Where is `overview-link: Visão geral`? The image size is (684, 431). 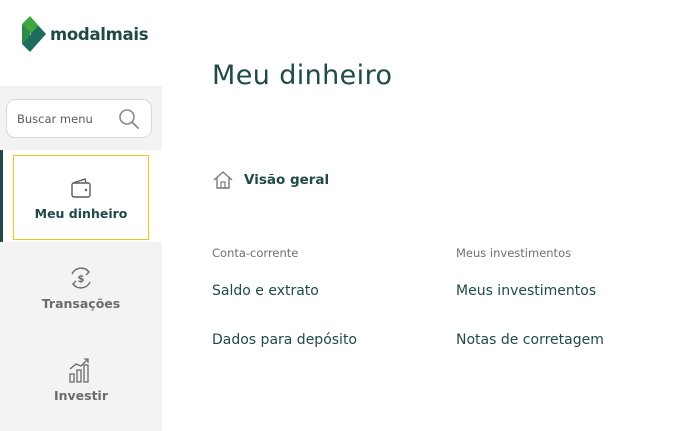
overview-link: Visão geral is located at coordinates (270, 180).